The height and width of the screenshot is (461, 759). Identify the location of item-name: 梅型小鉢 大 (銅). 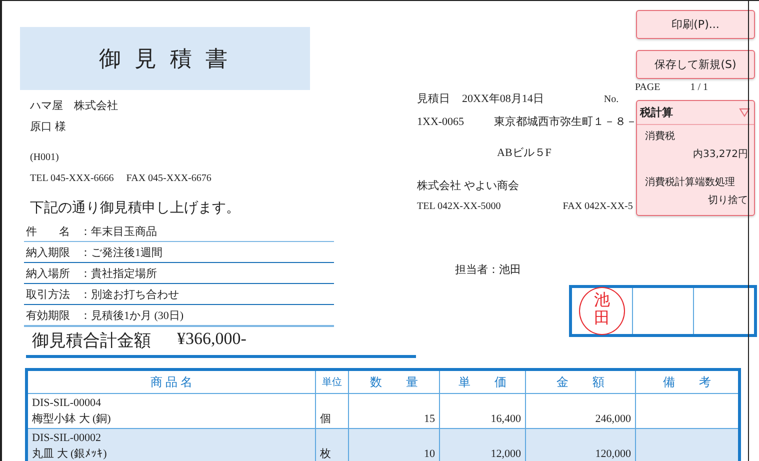
(72, 419).